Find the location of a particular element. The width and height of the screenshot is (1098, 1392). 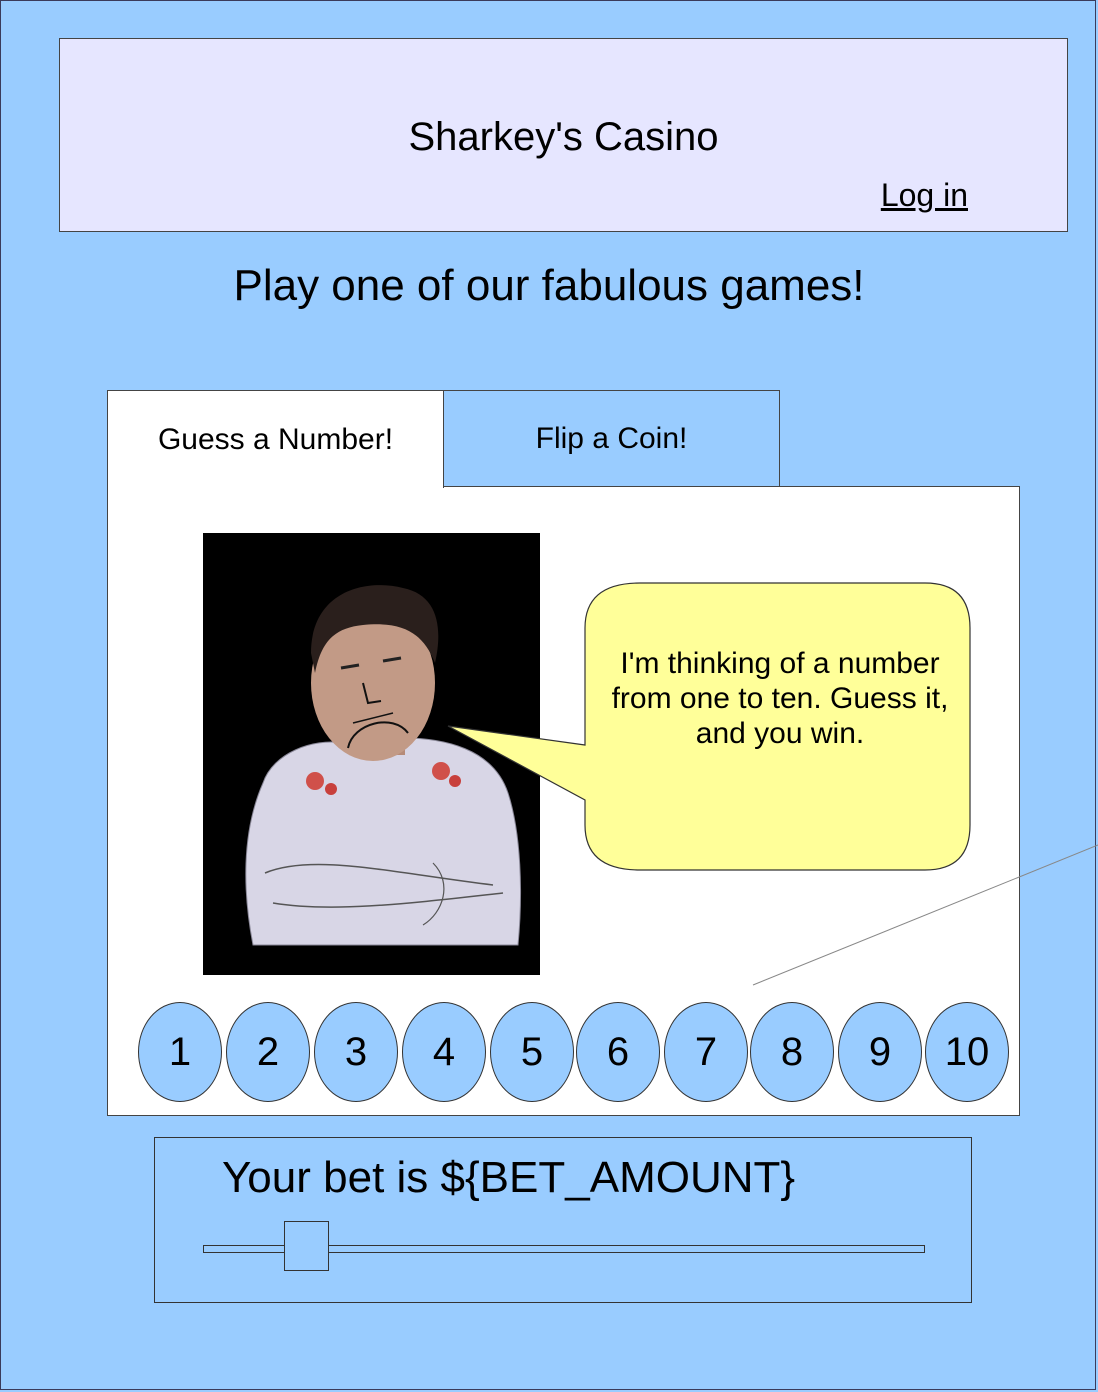

number-button-row: 1 2 3 4 5 6 7 8 9 10 is located at coordinates (573, 1052).